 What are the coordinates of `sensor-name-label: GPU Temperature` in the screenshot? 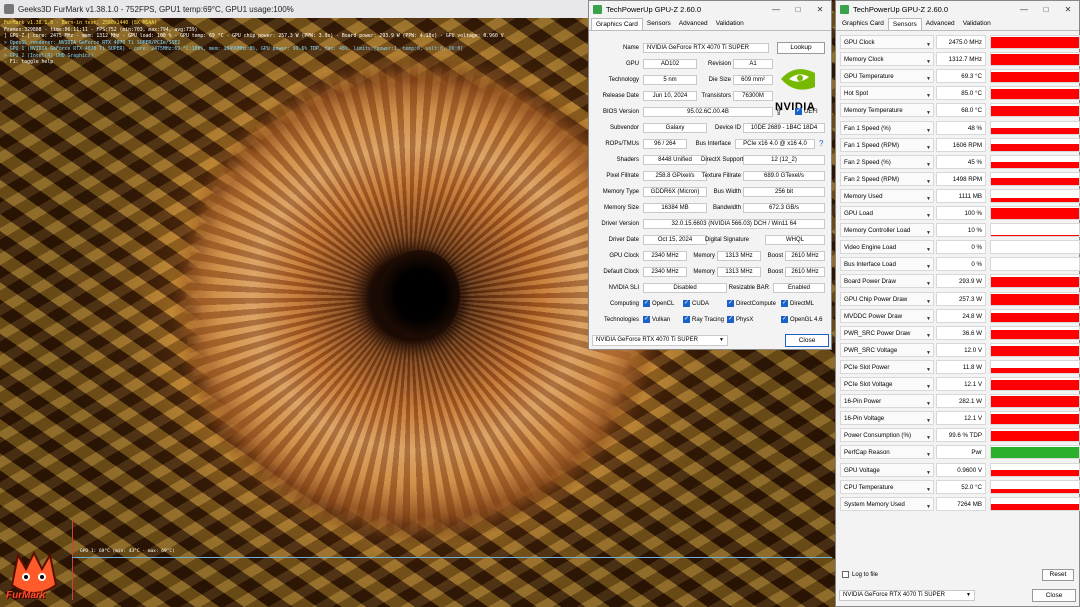 It's located at (869, 77).